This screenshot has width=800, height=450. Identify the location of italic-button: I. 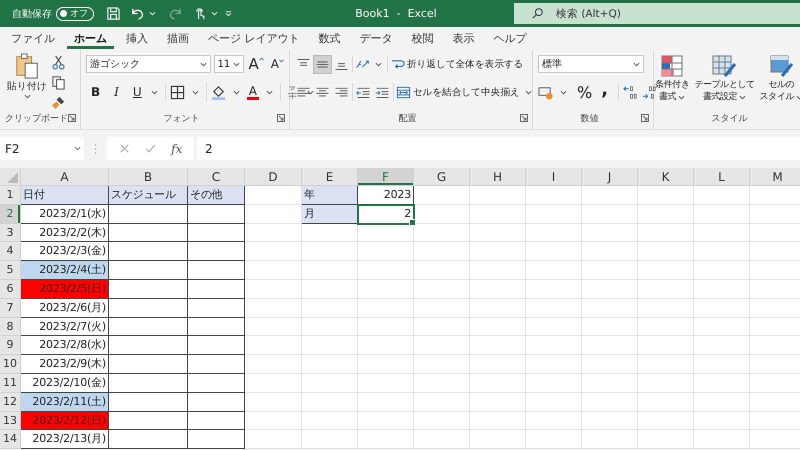
(116, 92).